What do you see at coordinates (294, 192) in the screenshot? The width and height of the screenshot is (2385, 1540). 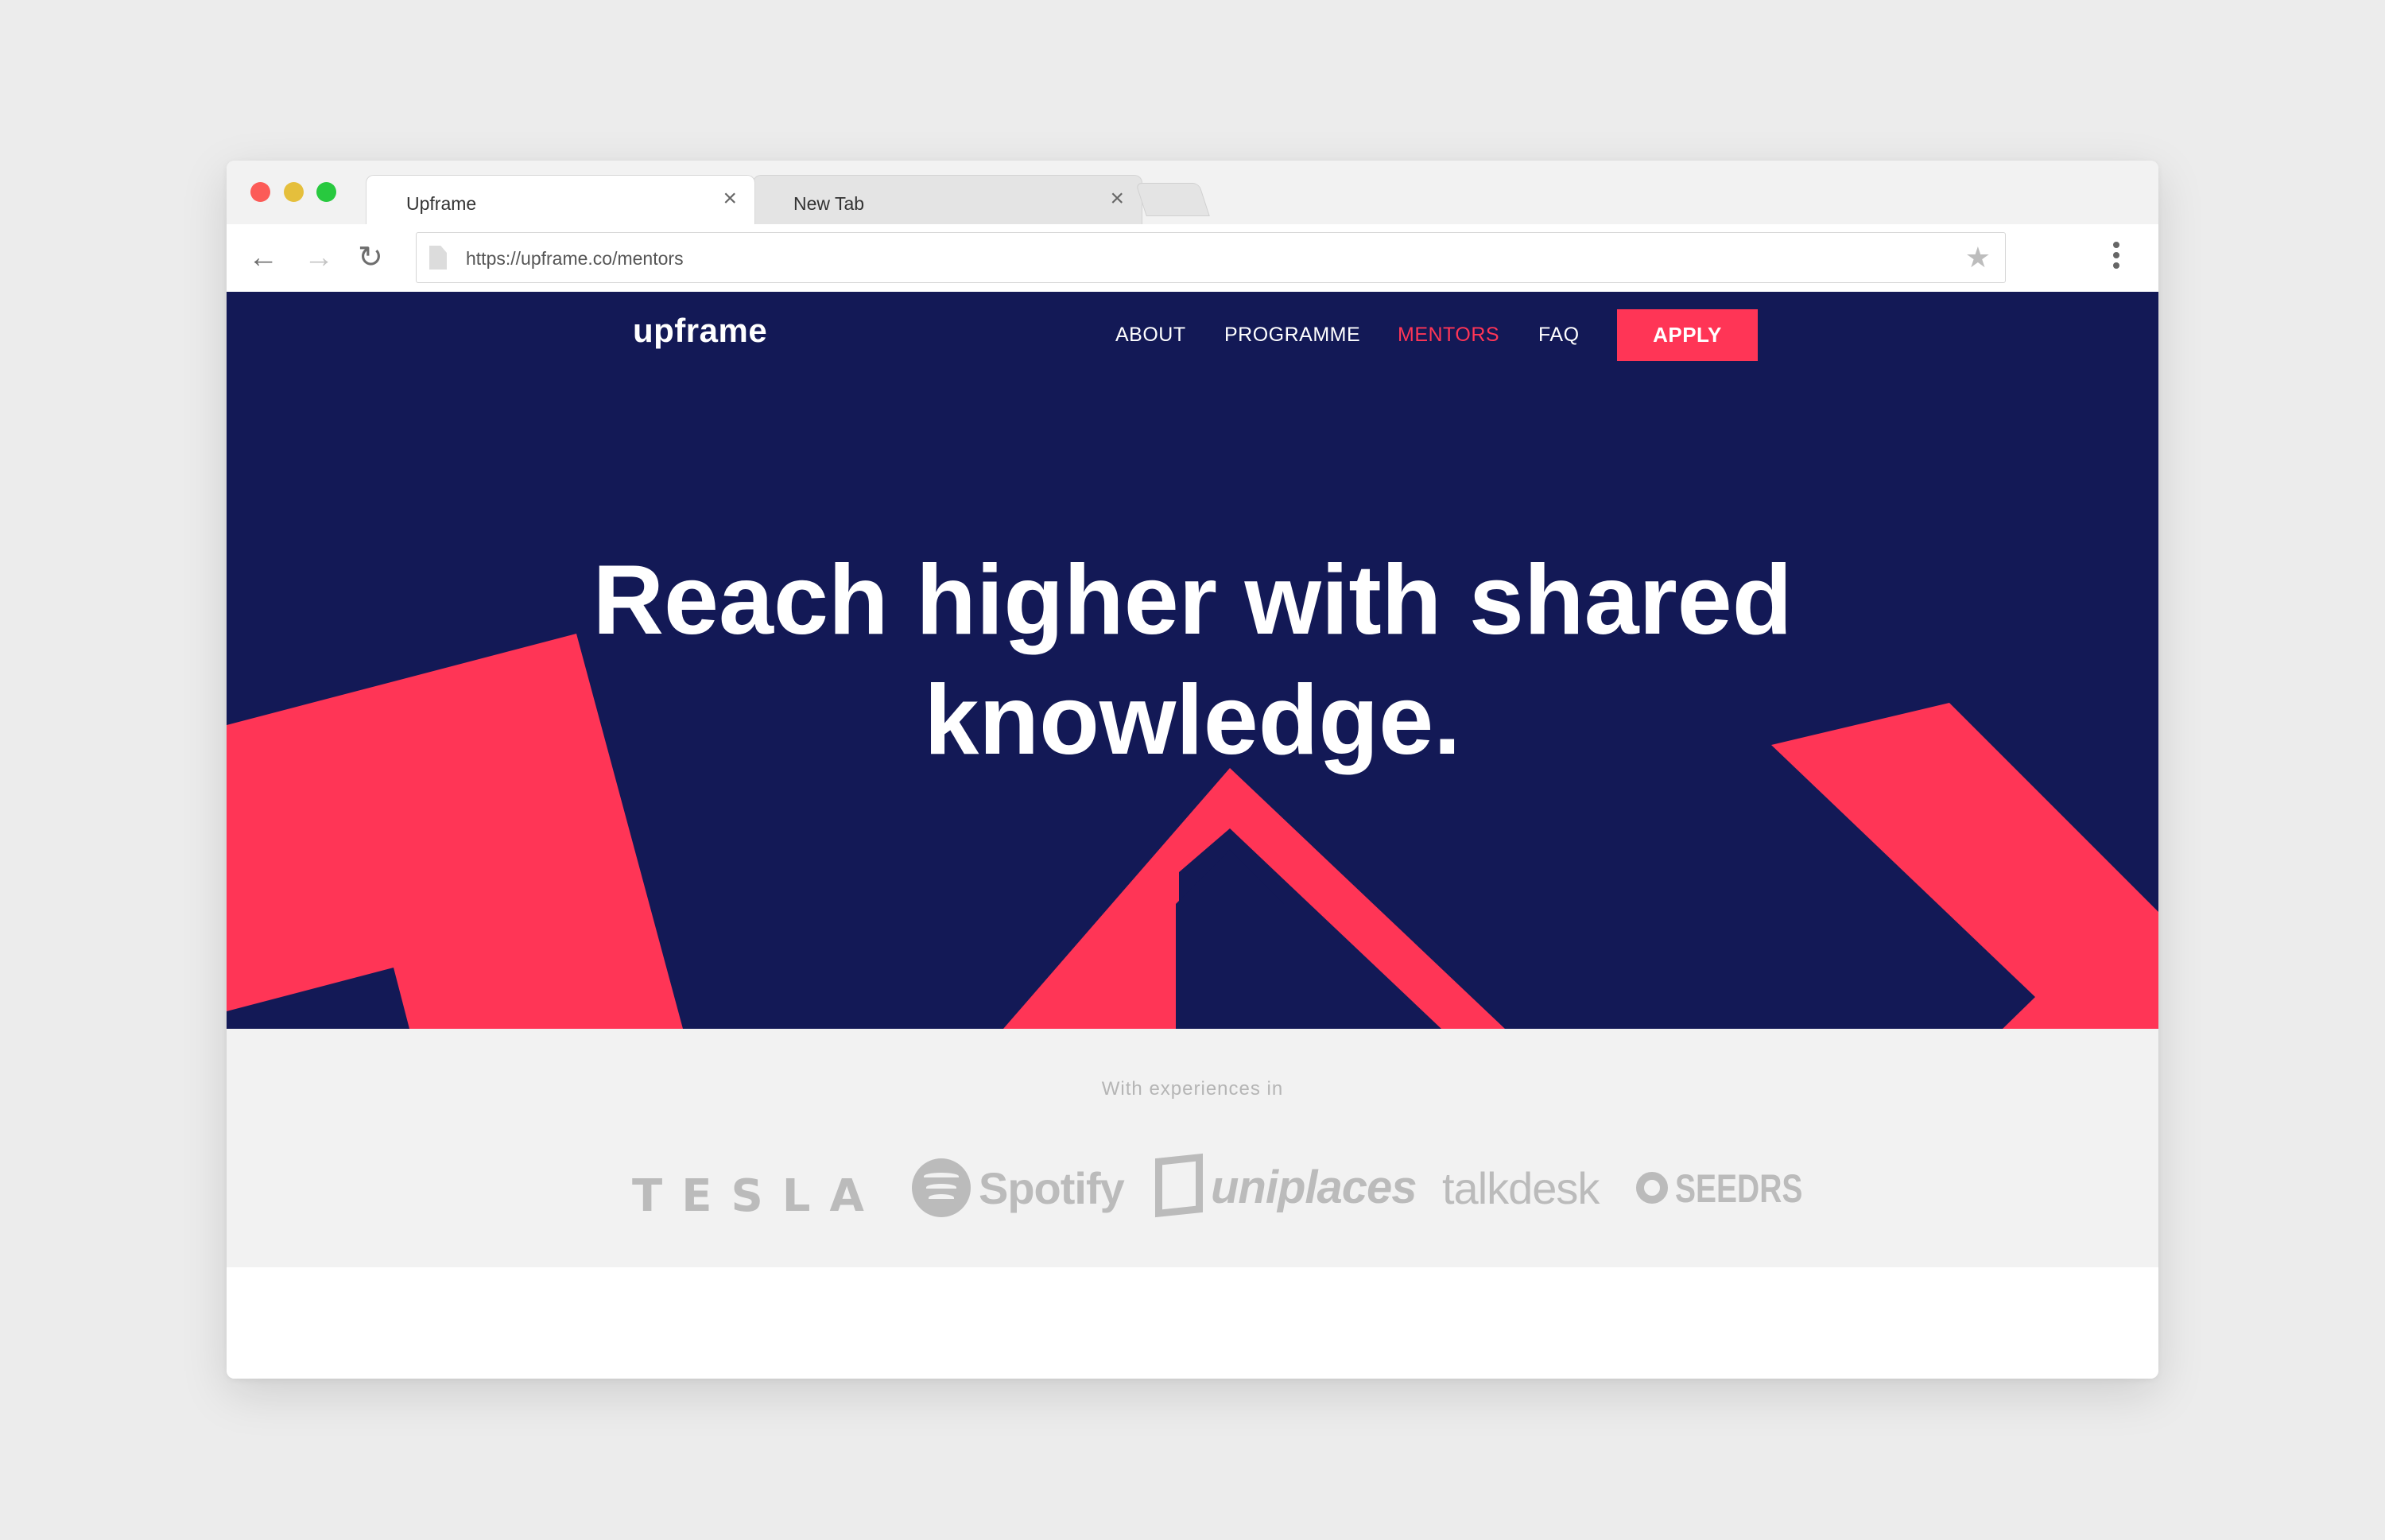 I see `minimize-window-button` at bounding box center [294, 192].